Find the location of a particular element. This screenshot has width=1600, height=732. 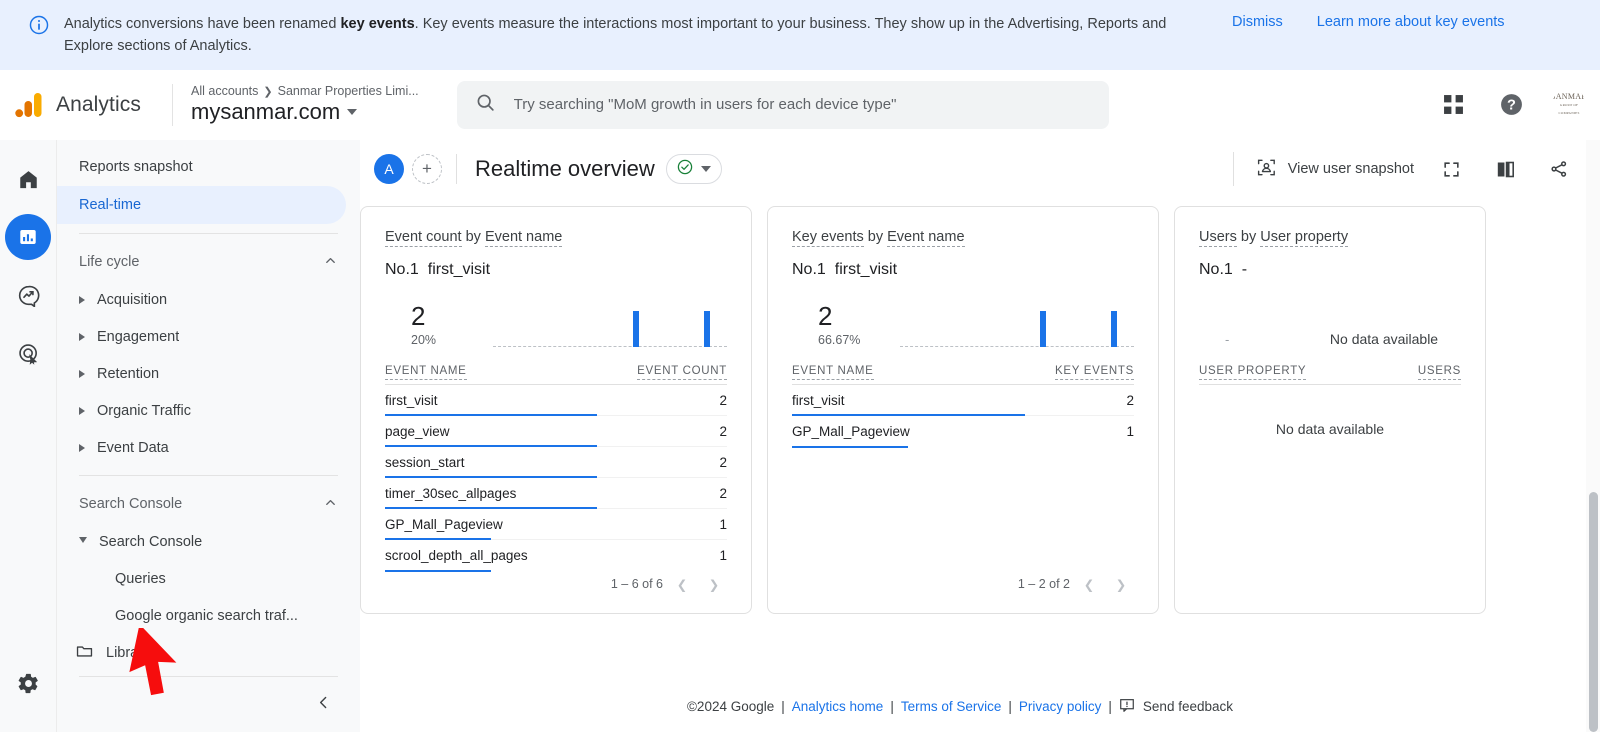

share-icon is located at coordinates (1559, 169).